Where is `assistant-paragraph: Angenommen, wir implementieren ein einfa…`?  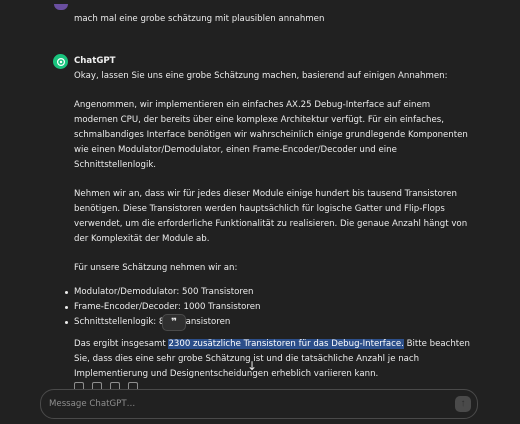
assistant-paragraph: Angenommen, wir implementieren ein einfa… is located at coordinates (271, 135).